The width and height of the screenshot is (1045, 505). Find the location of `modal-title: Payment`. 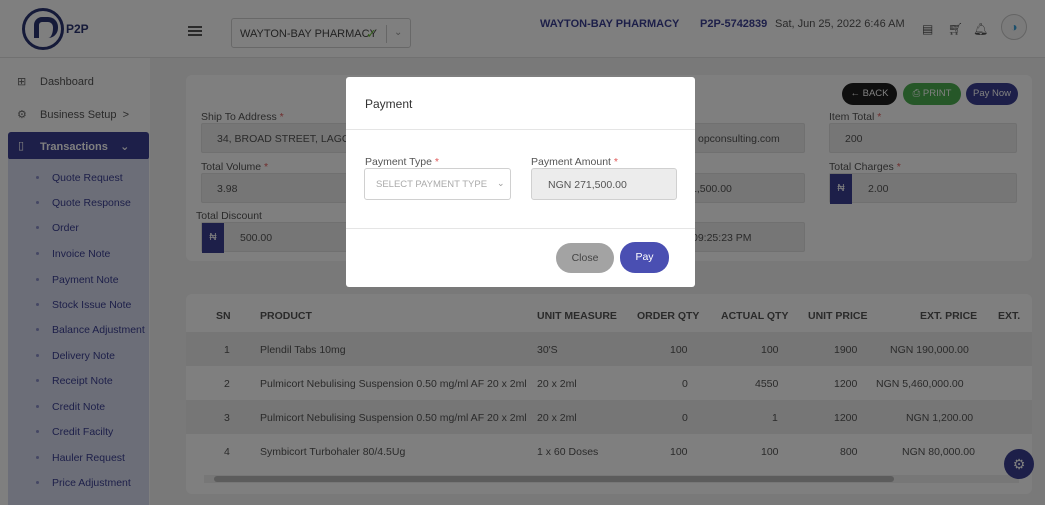

modal-title: Payment is located at coordinates (389, 104).